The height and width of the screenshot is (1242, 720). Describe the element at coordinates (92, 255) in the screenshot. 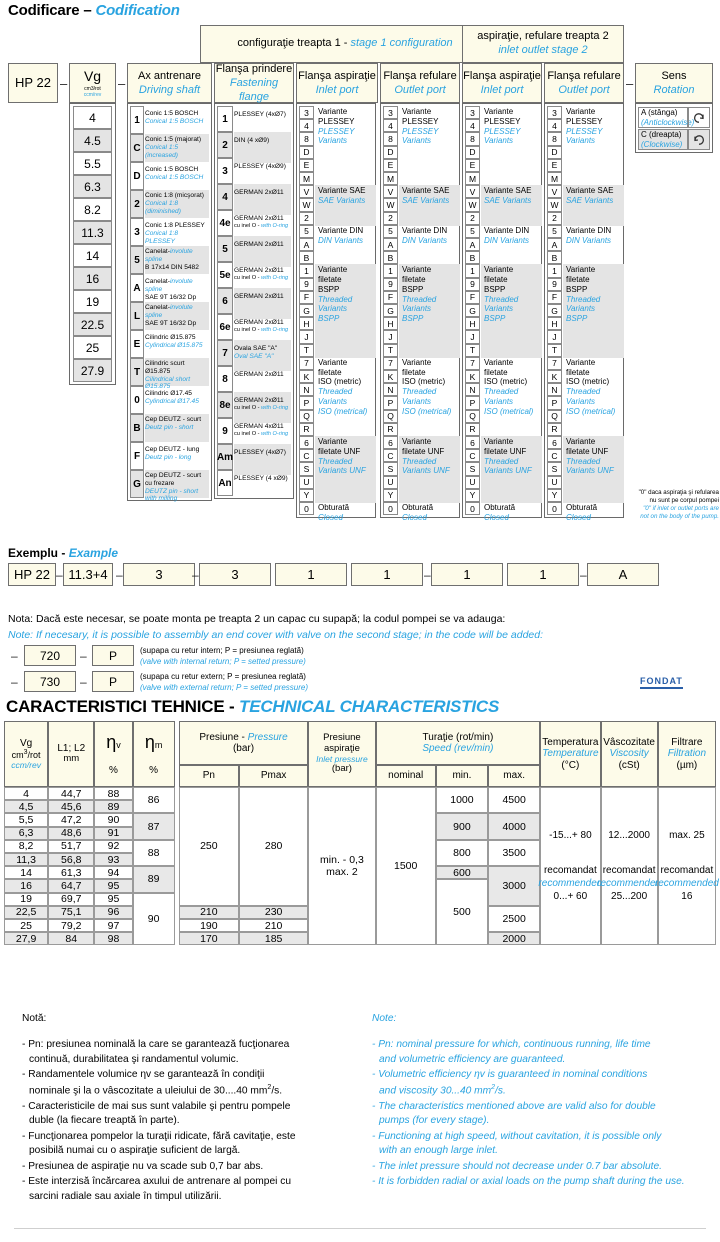

I see `vg-option: 14` at that location.